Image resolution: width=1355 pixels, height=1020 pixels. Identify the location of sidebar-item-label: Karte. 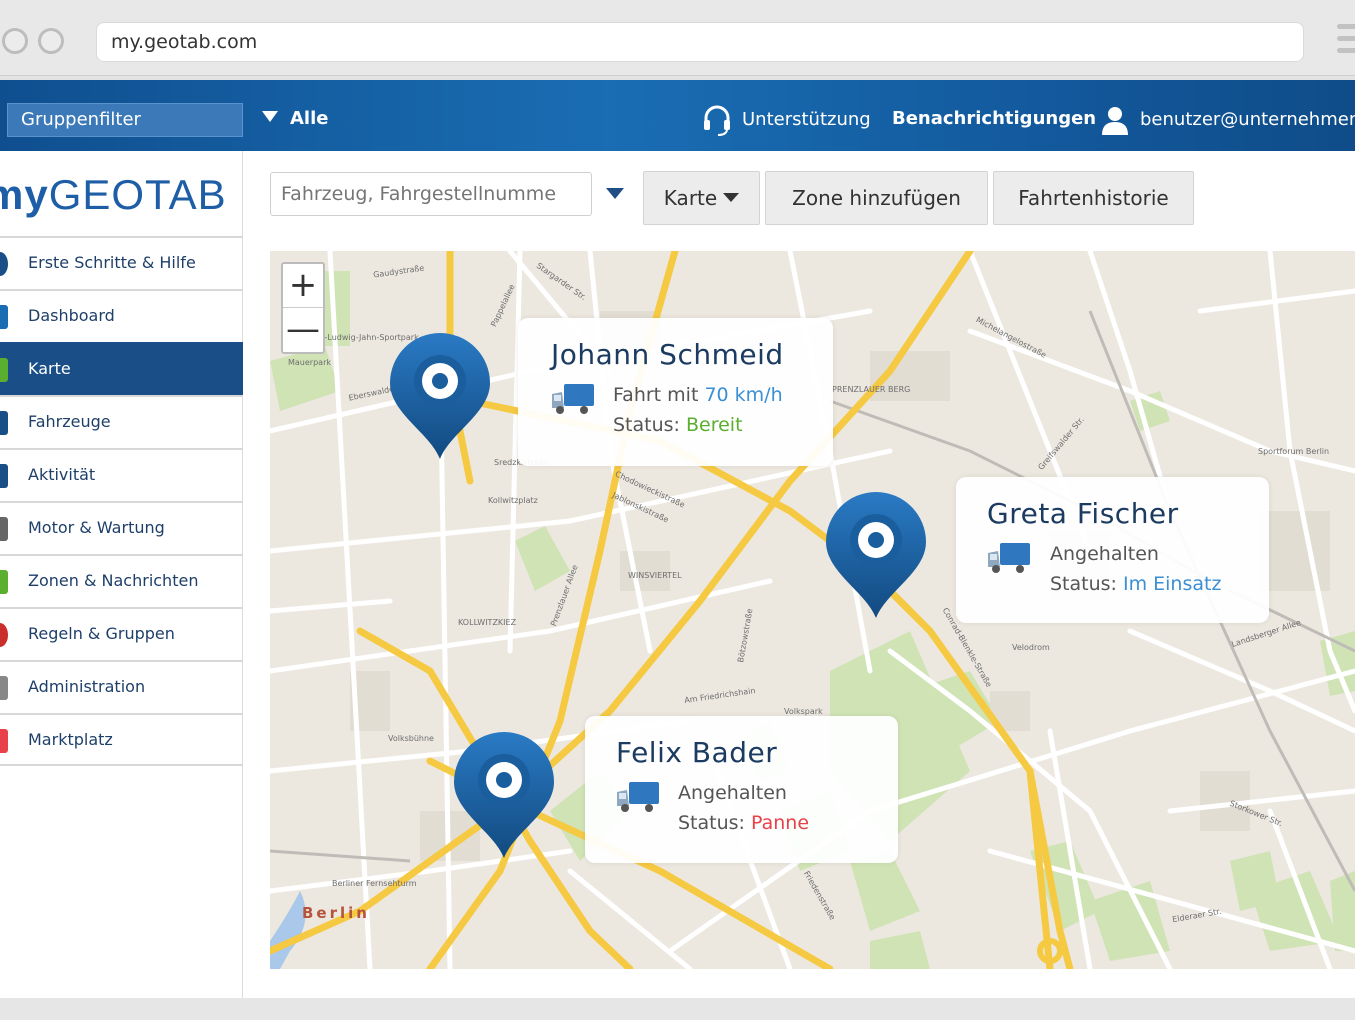
(49, 368).